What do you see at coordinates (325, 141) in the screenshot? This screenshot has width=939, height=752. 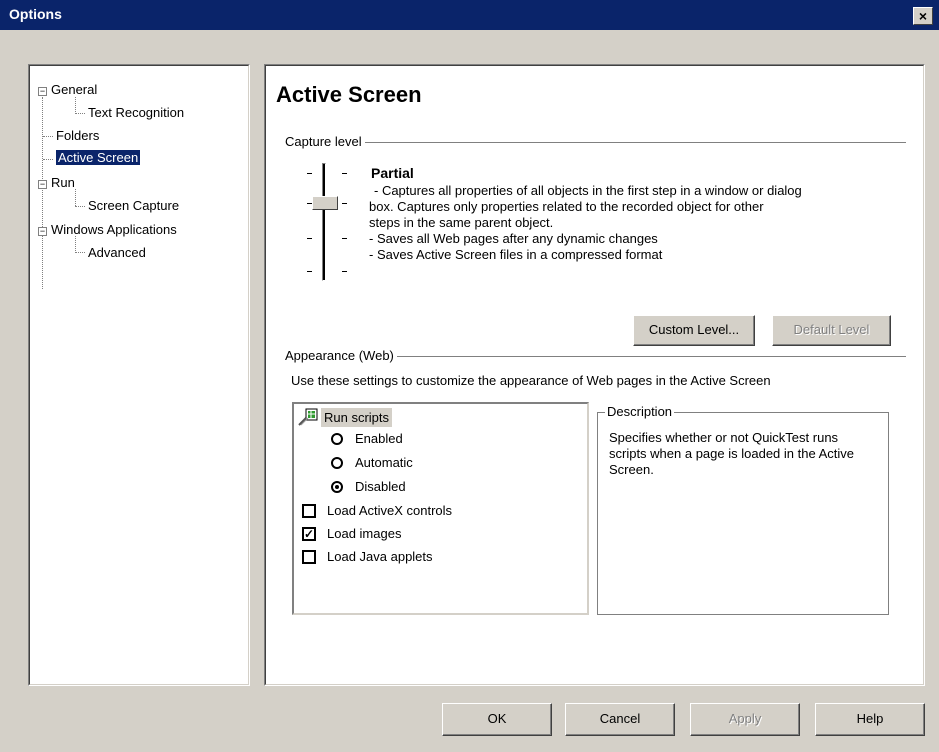 I see `capture-level-label: Capture level` at bounding box center [325, 141].